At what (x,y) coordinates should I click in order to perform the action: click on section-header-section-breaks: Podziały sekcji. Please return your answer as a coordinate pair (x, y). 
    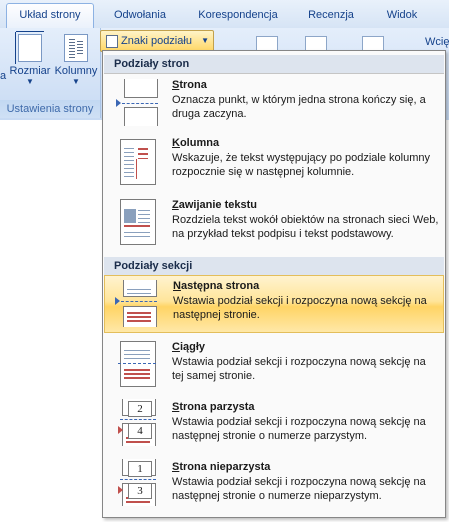
    Looking at the image, I should click on (274, 266).